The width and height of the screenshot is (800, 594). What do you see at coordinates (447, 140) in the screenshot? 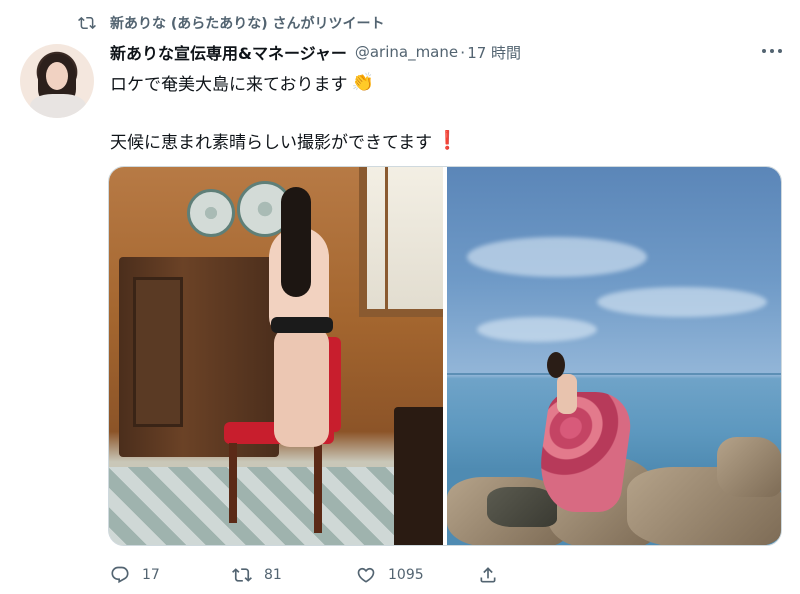
I see `exclamation-icon: ❗` at bounding box center [447, 140].